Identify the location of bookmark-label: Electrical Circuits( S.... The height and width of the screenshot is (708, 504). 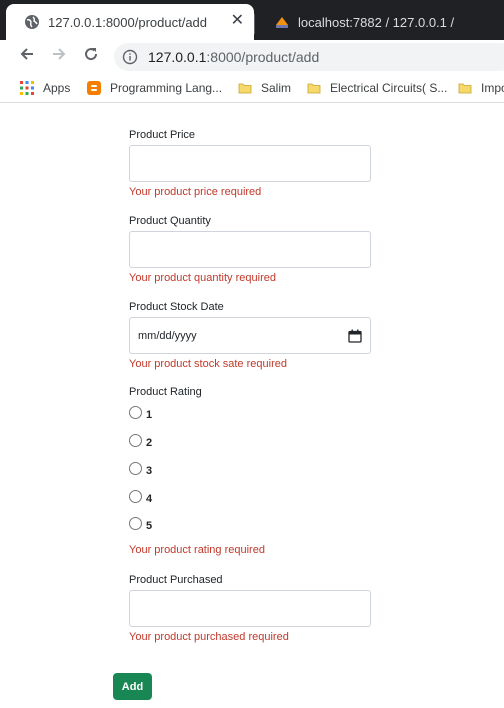
(389, 88).